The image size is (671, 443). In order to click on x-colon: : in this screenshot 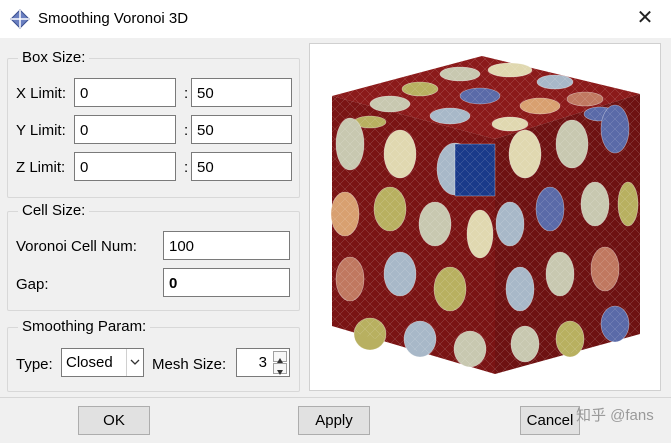, I will do `click(186, 93)`.